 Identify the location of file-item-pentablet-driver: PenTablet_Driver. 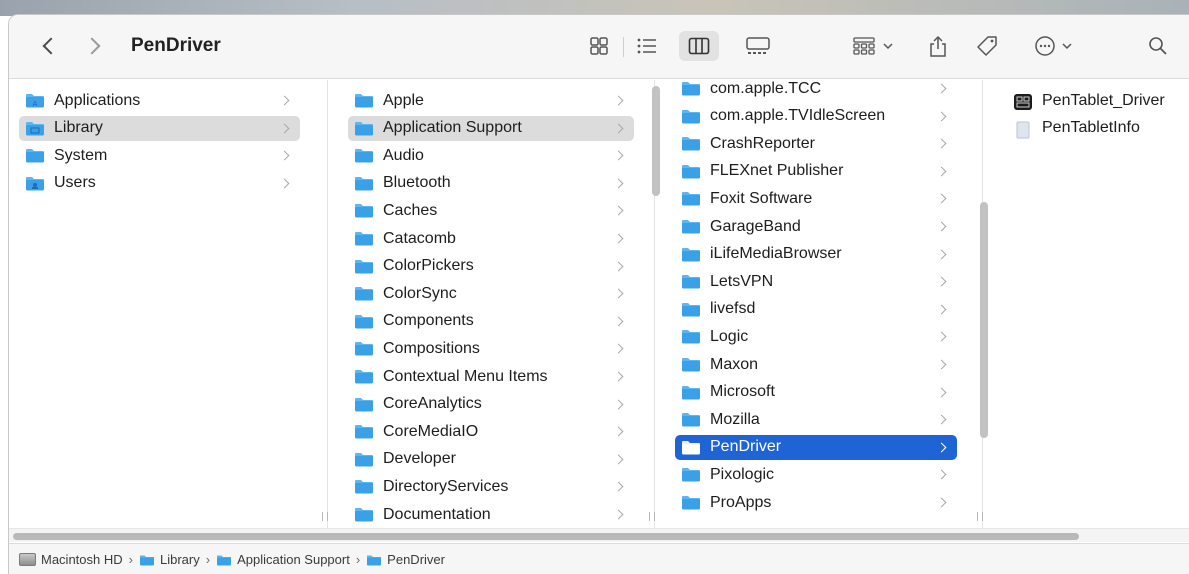
(1093, 100).